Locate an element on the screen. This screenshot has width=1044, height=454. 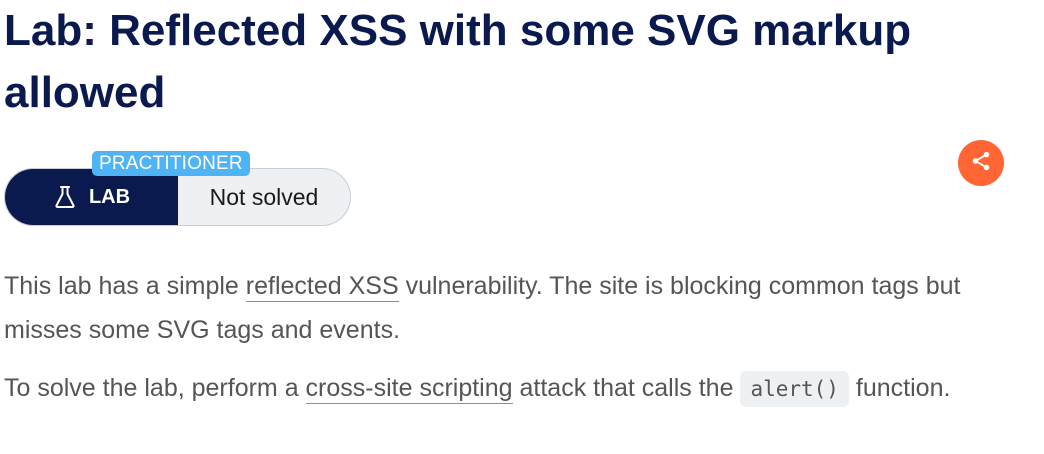
p2-text-middle: attack that calls the is located at coordinates (626, 388).